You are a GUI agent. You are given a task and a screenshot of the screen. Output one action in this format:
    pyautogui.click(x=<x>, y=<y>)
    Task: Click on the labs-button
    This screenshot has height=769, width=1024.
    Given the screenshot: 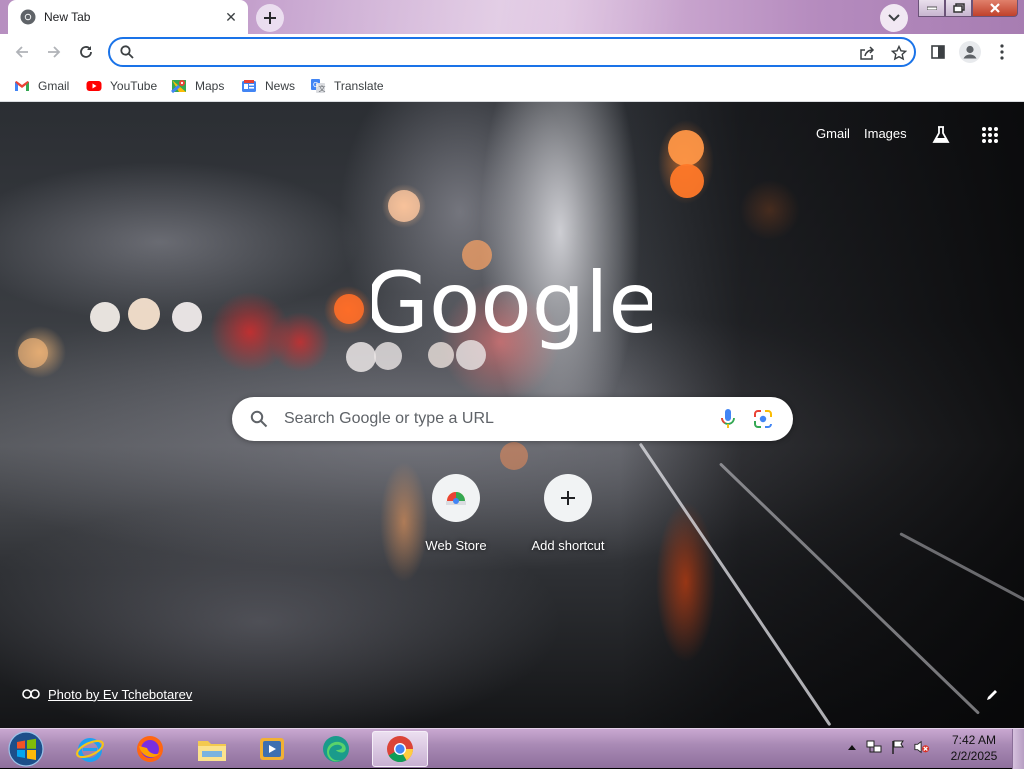 What is the action you would take?
    pyautogui.click(x=941, y=135)
    